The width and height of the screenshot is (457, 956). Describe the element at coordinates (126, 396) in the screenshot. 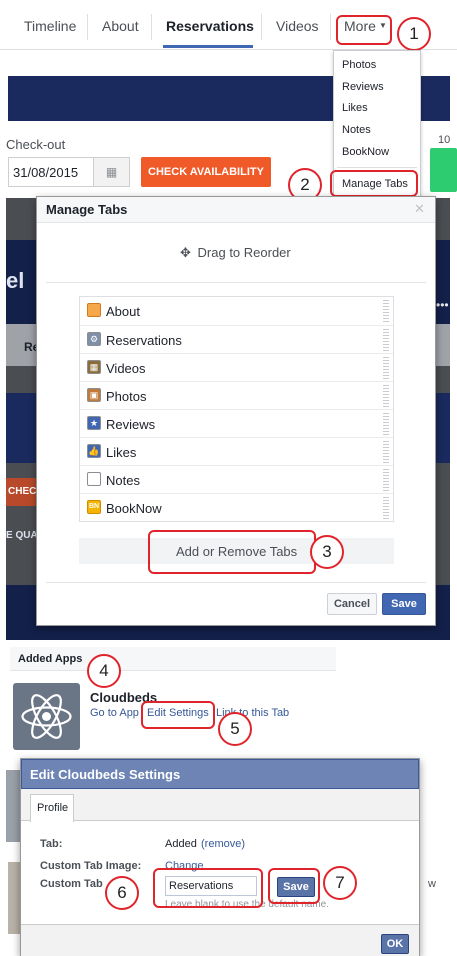

I see `sortable-tab-label: Photos` at that location.